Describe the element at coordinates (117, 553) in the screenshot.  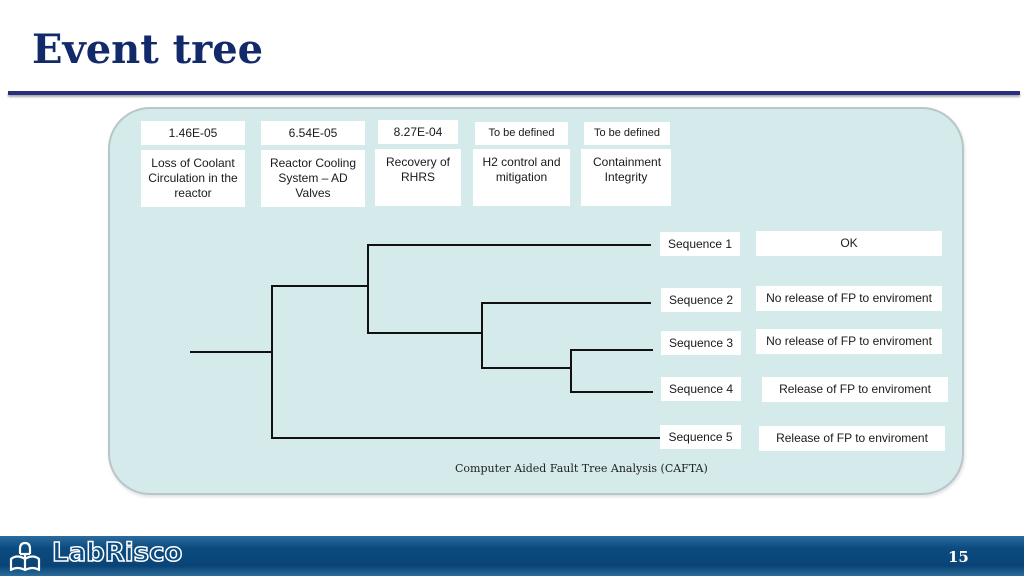
I see `labrisco-logo-text: LabRisco` at that location.